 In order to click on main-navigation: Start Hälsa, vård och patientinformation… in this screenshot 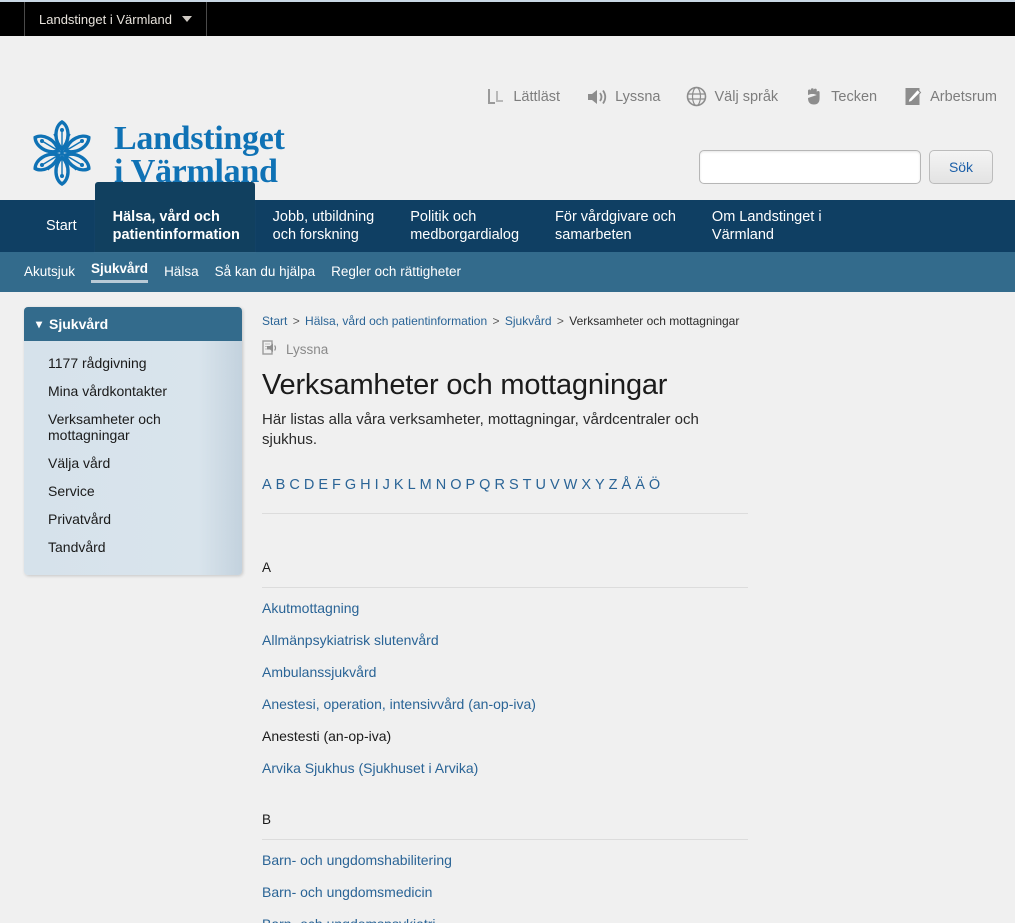, I will do `click(507, 217)`.